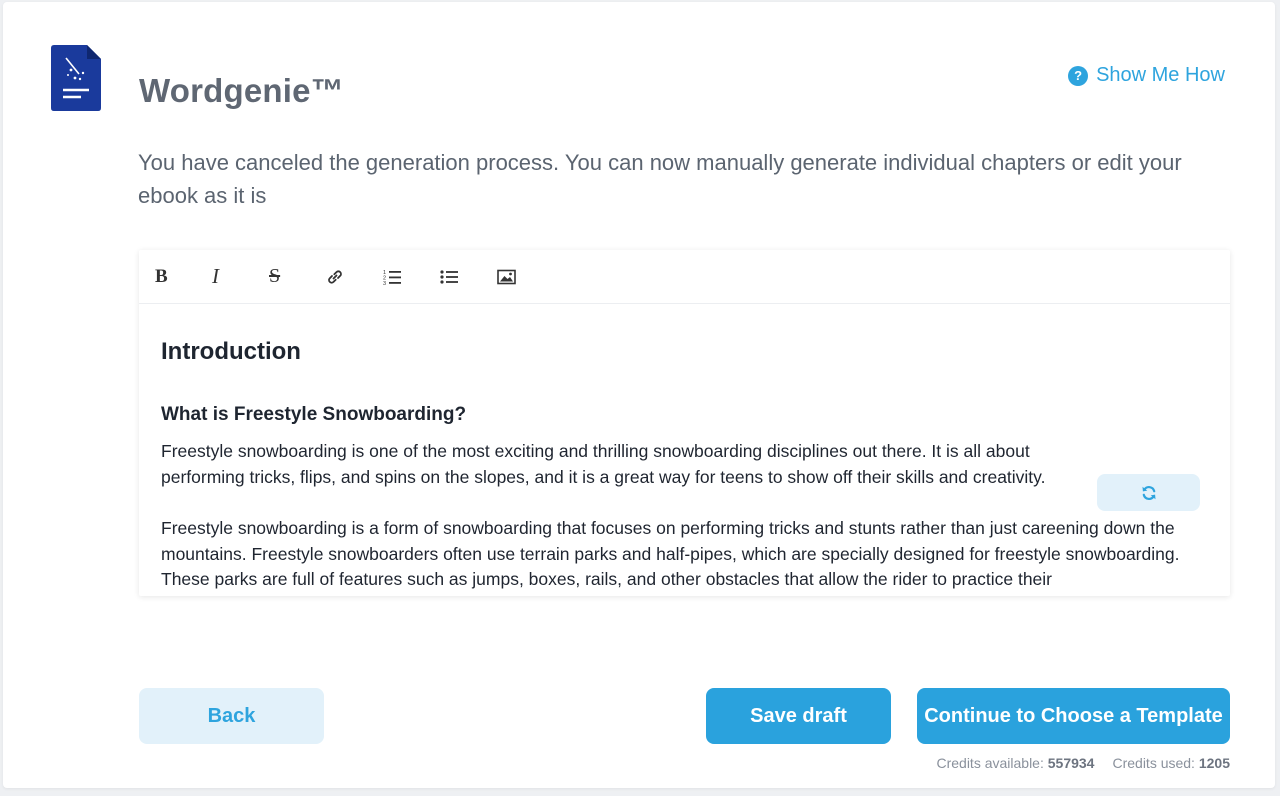  What do you see at coordinates (1078, 75) in the screenshot?
I see `help-icon: ?` at bounding box center [1078, 75].